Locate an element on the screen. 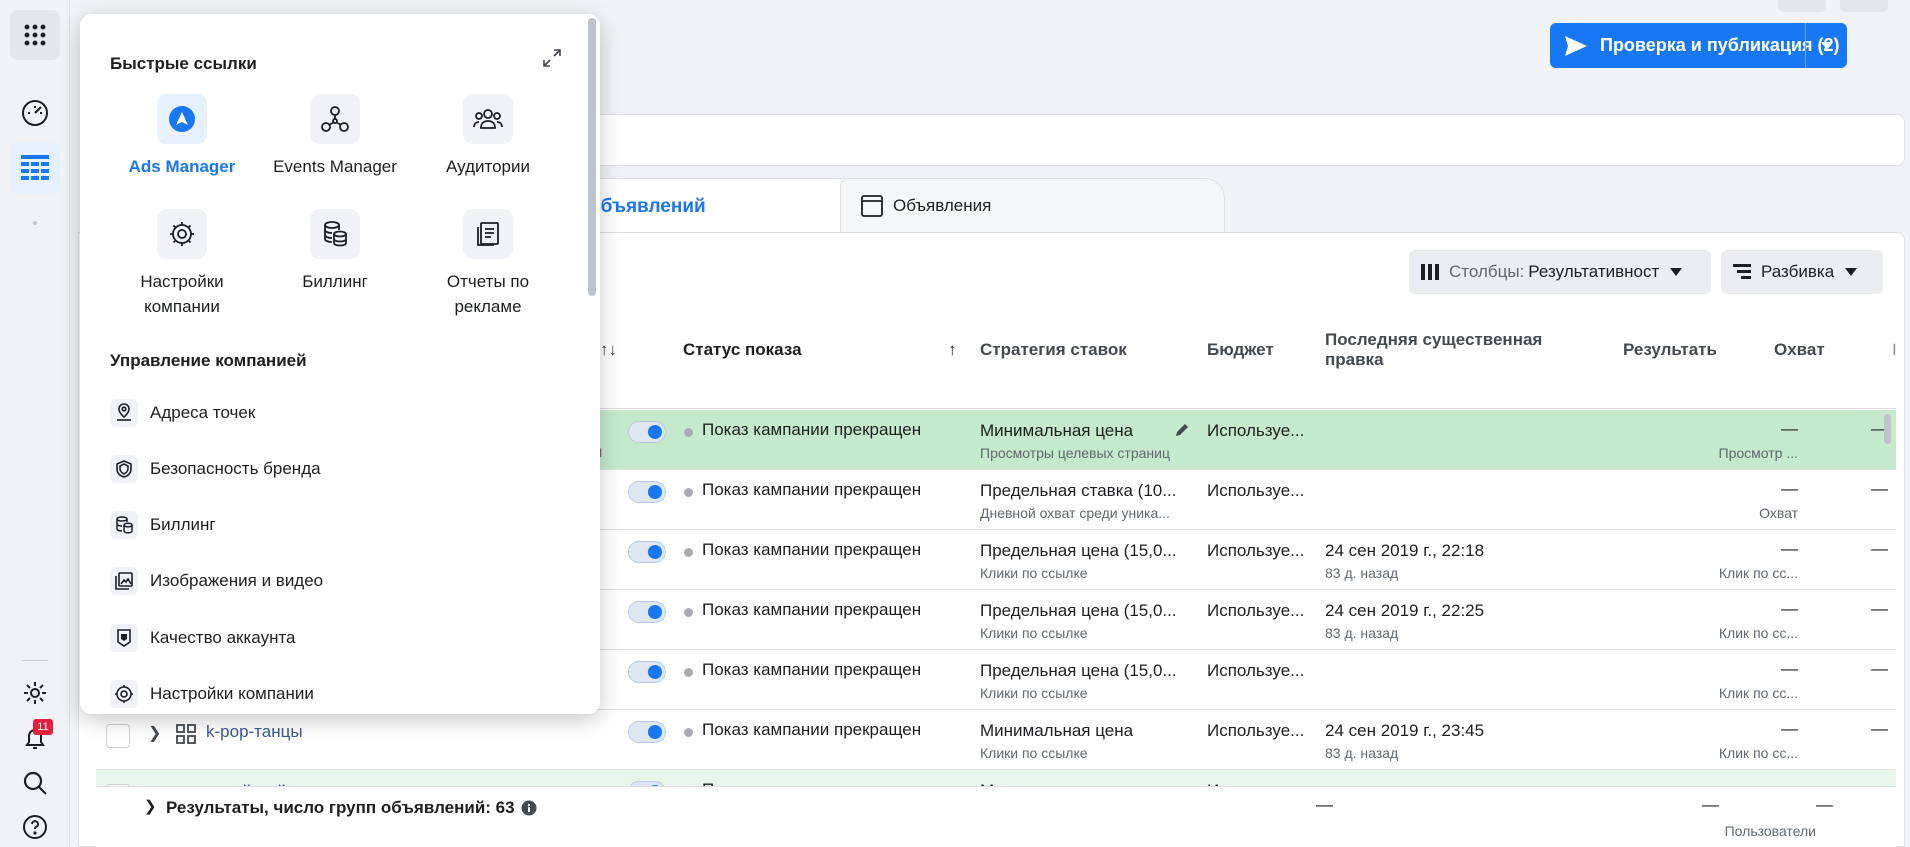 The width and height of the screenshot is (1910, 847). expand-icon is located at coordinates (552, 58).